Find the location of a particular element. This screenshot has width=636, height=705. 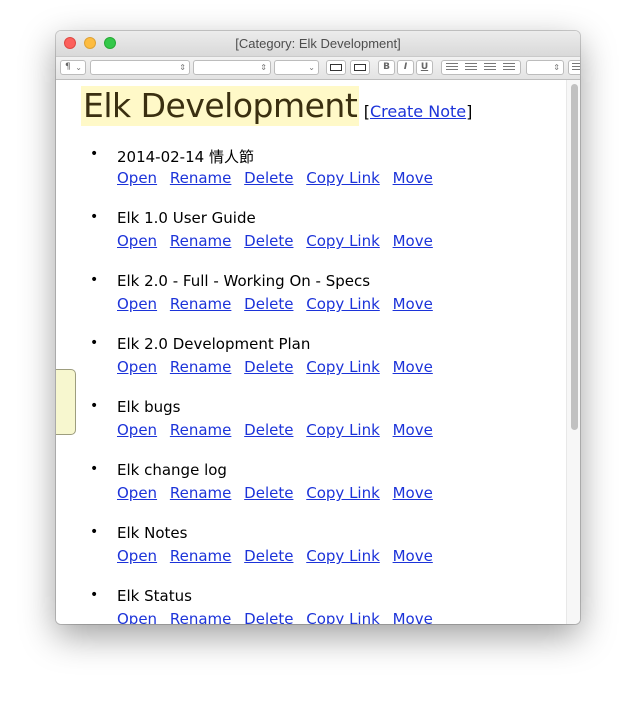

align-left-icon is located at coordinates (452, 67).